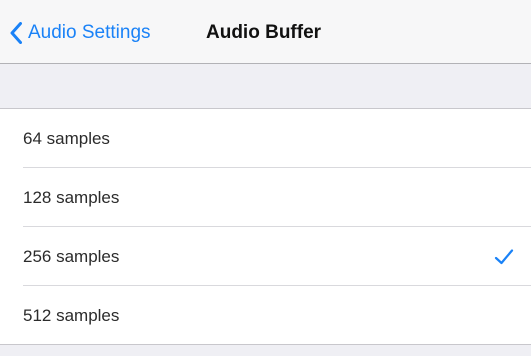  What do you see at coordinates (71, 315) in the screenshot?
I see `option-label: 512 samples` at bounding box center [71, 315].